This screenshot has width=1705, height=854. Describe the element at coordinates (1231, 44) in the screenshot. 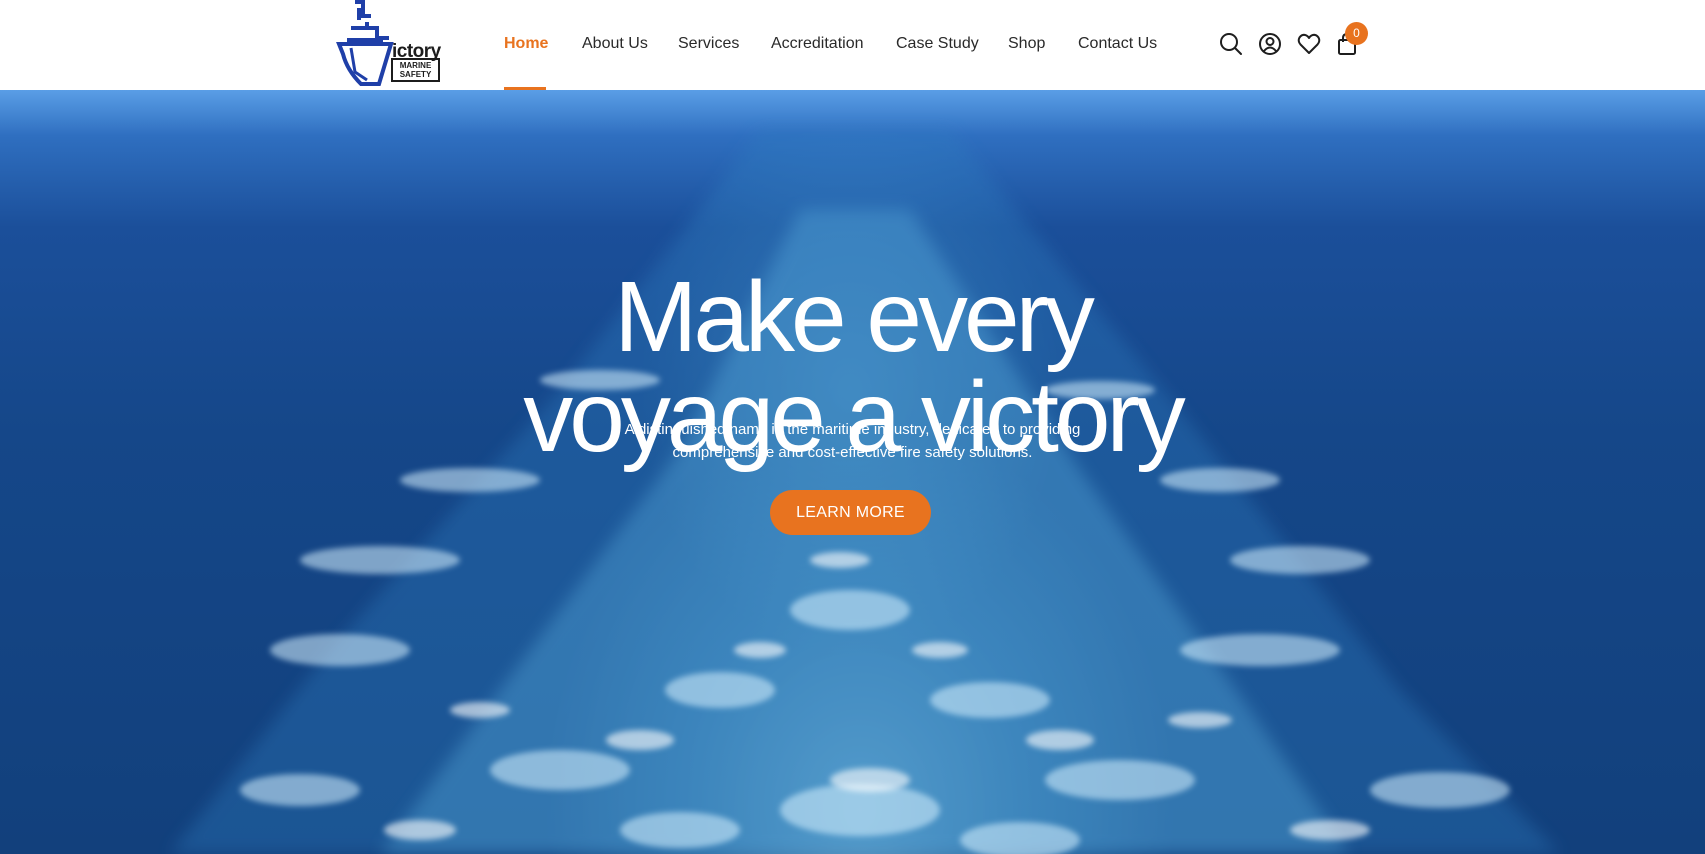

I see `search-icon` at that location.